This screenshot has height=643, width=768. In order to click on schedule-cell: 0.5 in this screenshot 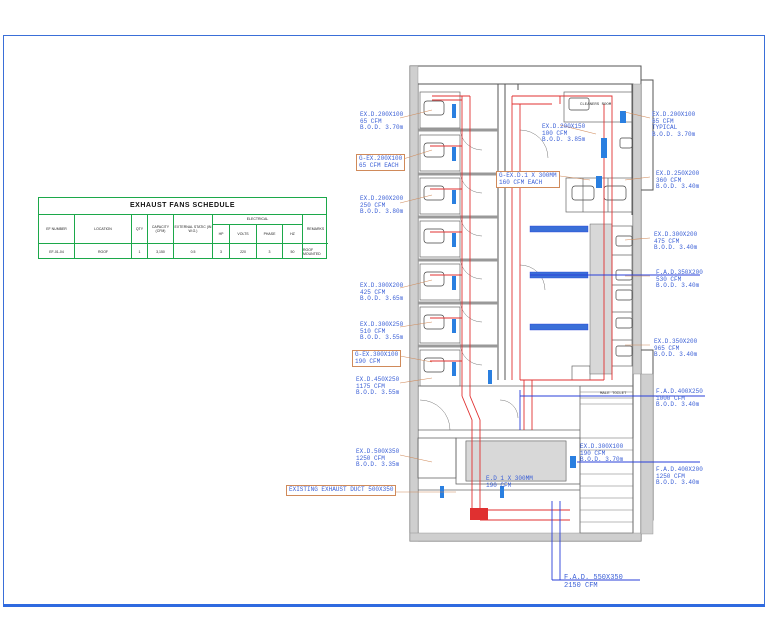, I will do `click(193, 251)`.